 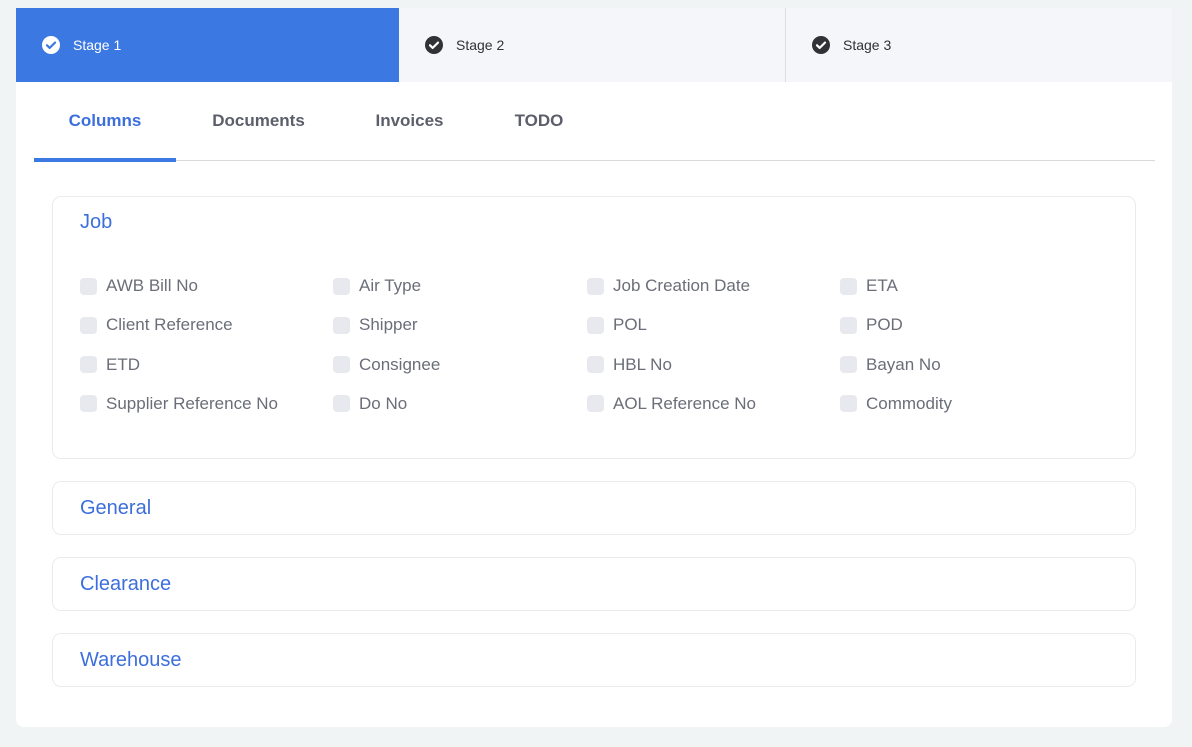 What do you see at coordinates (460, 286) in the screenshot?
I see `option-air-type: Air Type` at bounding box center [460, 286].